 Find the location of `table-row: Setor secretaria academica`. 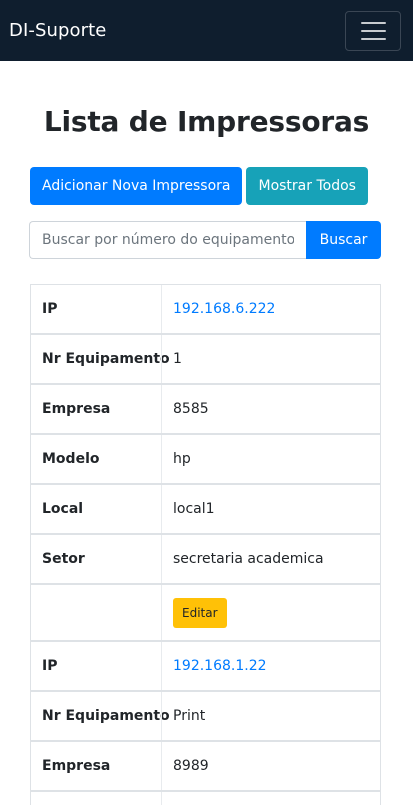

table-row: Setor secretaria academica is located at coordinates (205, 560).